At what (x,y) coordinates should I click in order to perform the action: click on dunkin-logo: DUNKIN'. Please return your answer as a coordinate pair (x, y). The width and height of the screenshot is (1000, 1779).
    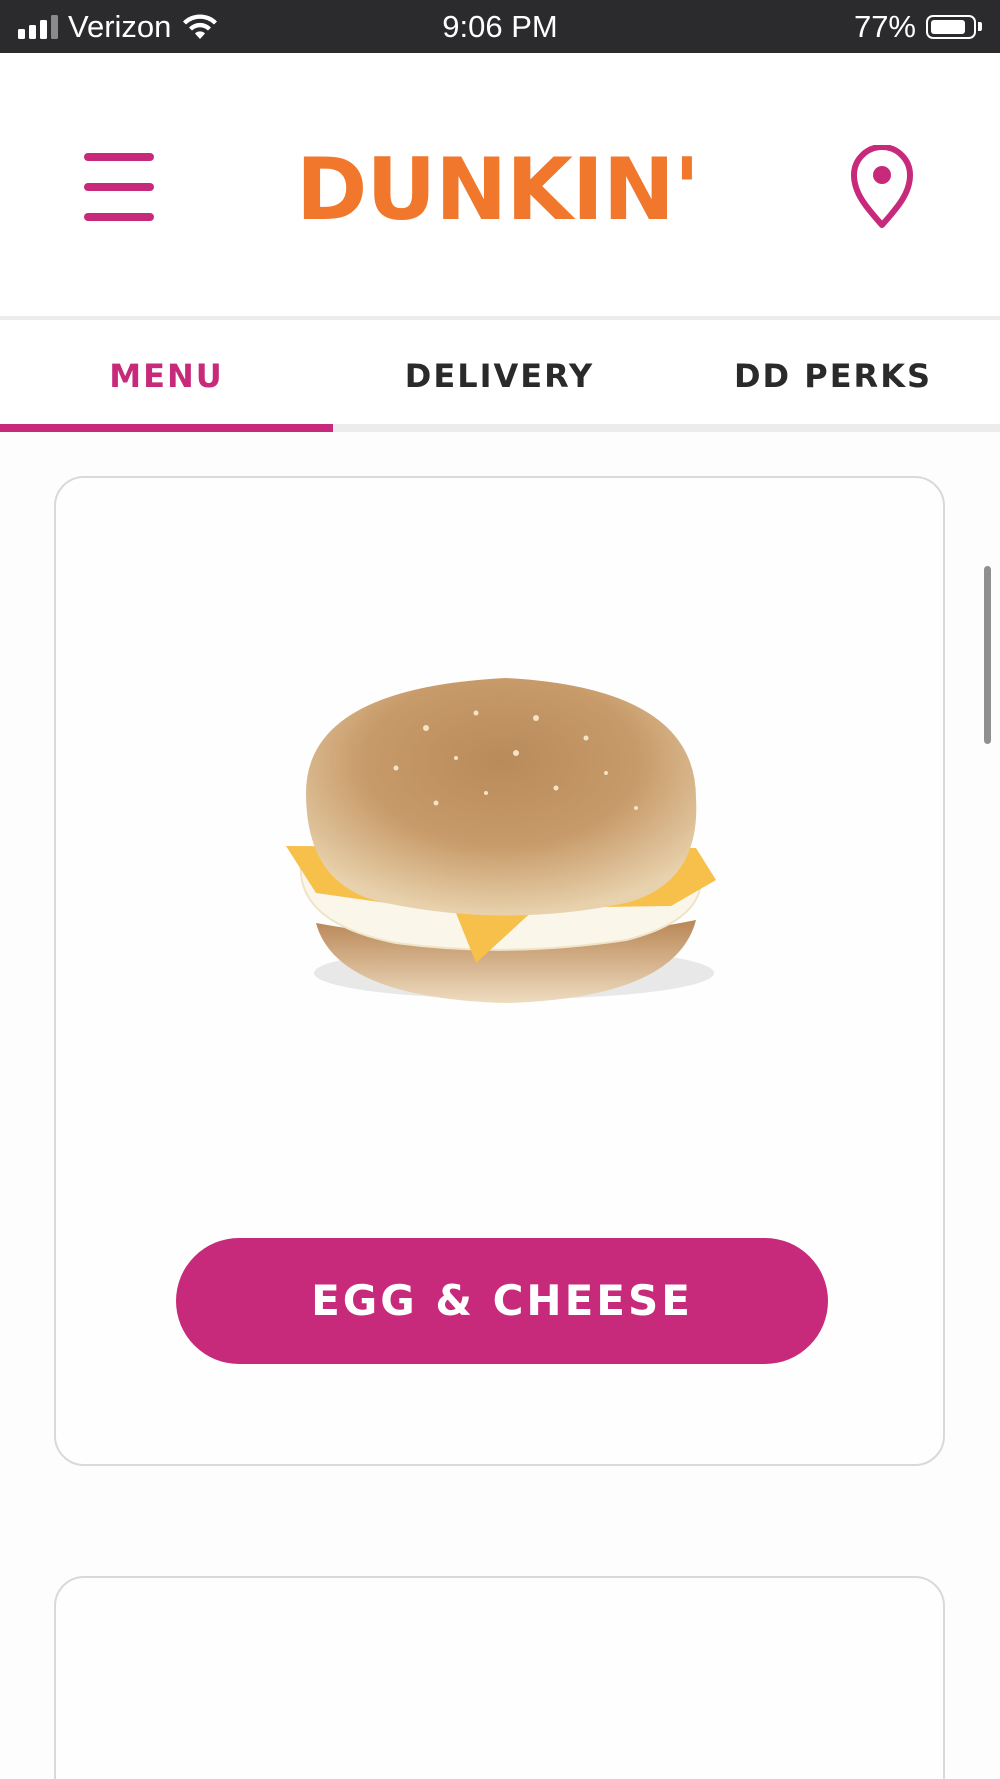
    Looking at the image, I should click on (498, 190).